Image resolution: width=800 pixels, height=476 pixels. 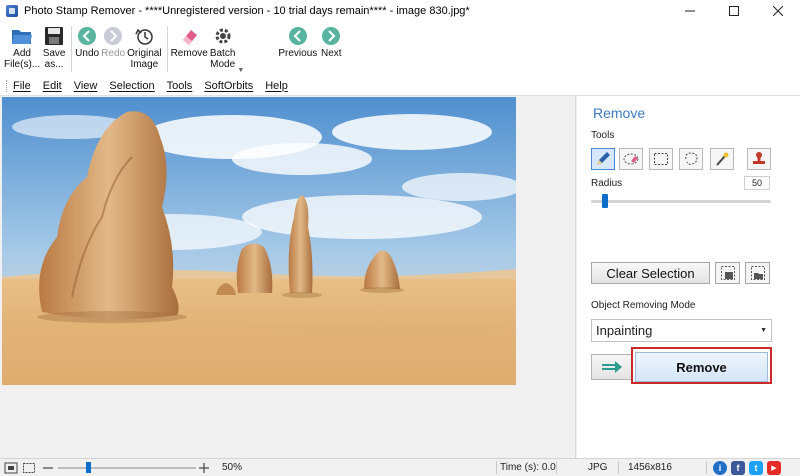 I want to click on remove-toolbar-button: Remove, so click(x=189, y=40).